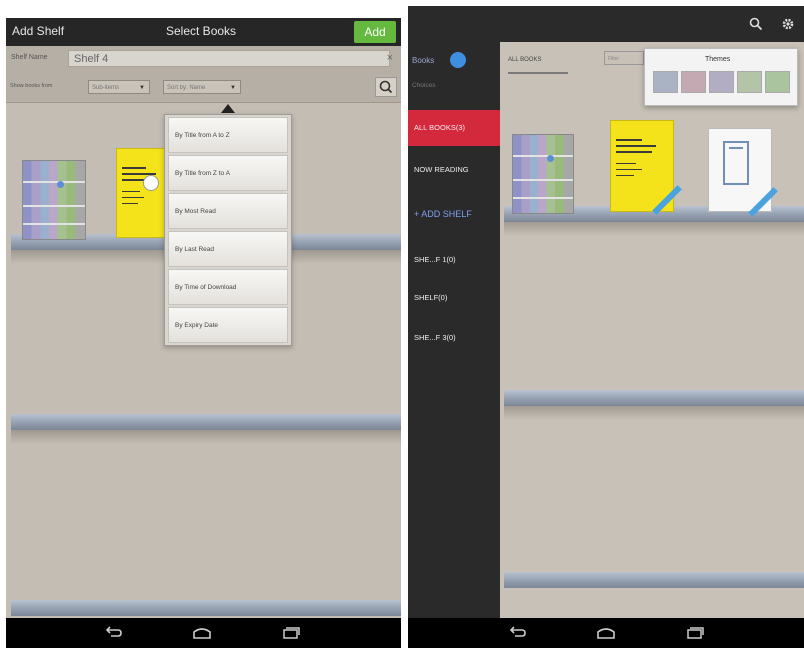  I want to click on top-bar, so click(606, 24).